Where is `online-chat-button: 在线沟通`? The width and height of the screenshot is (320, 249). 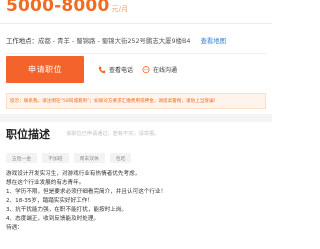 online-chat-button: 在线沟通 is located at coordinates (159, 69).